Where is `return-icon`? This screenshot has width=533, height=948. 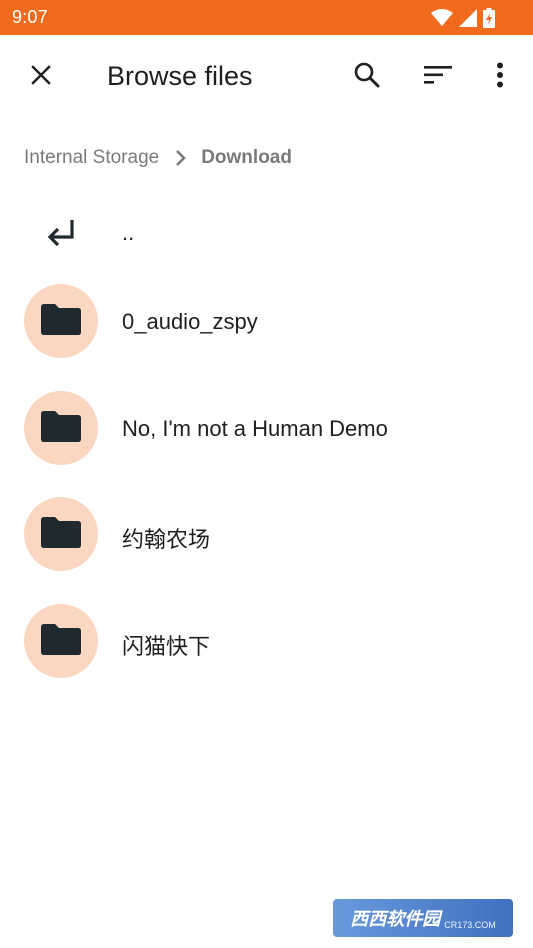
return-icon is located at coordinates (61, 233).